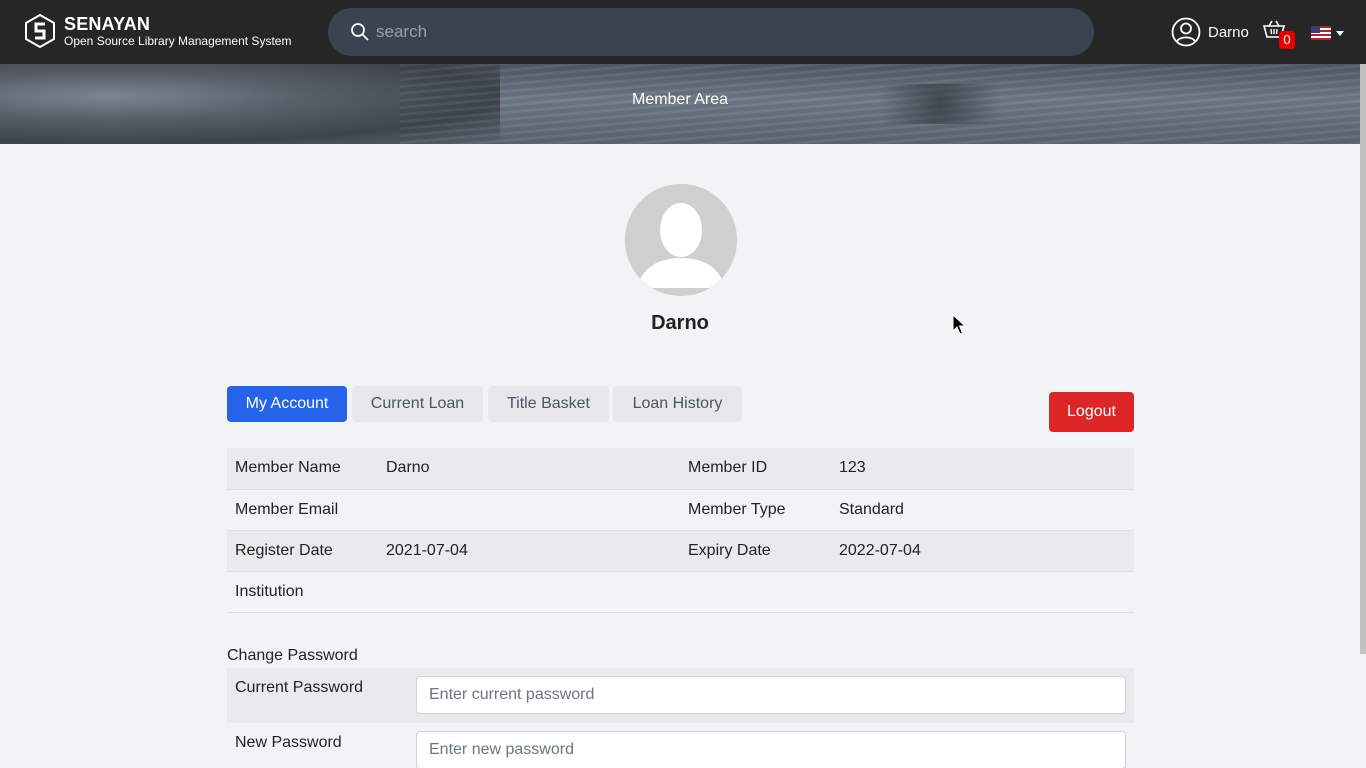 The height and width of the screenshot is (768, 1366). I want to click on member-email-value, so click(529, 510).